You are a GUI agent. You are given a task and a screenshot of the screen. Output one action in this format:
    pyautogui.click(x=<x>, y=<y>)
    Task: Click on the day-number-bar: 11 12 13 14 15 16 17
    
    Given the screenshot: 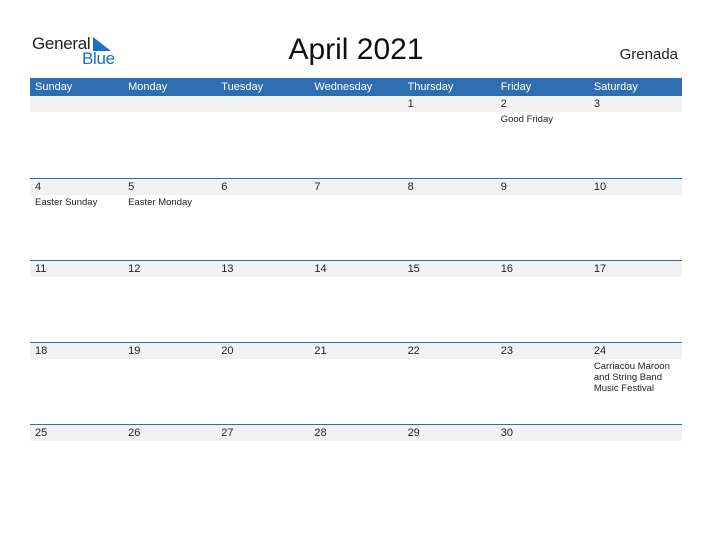 What is the action you would take?
    pyautogui.click(x=356, y=269)
    